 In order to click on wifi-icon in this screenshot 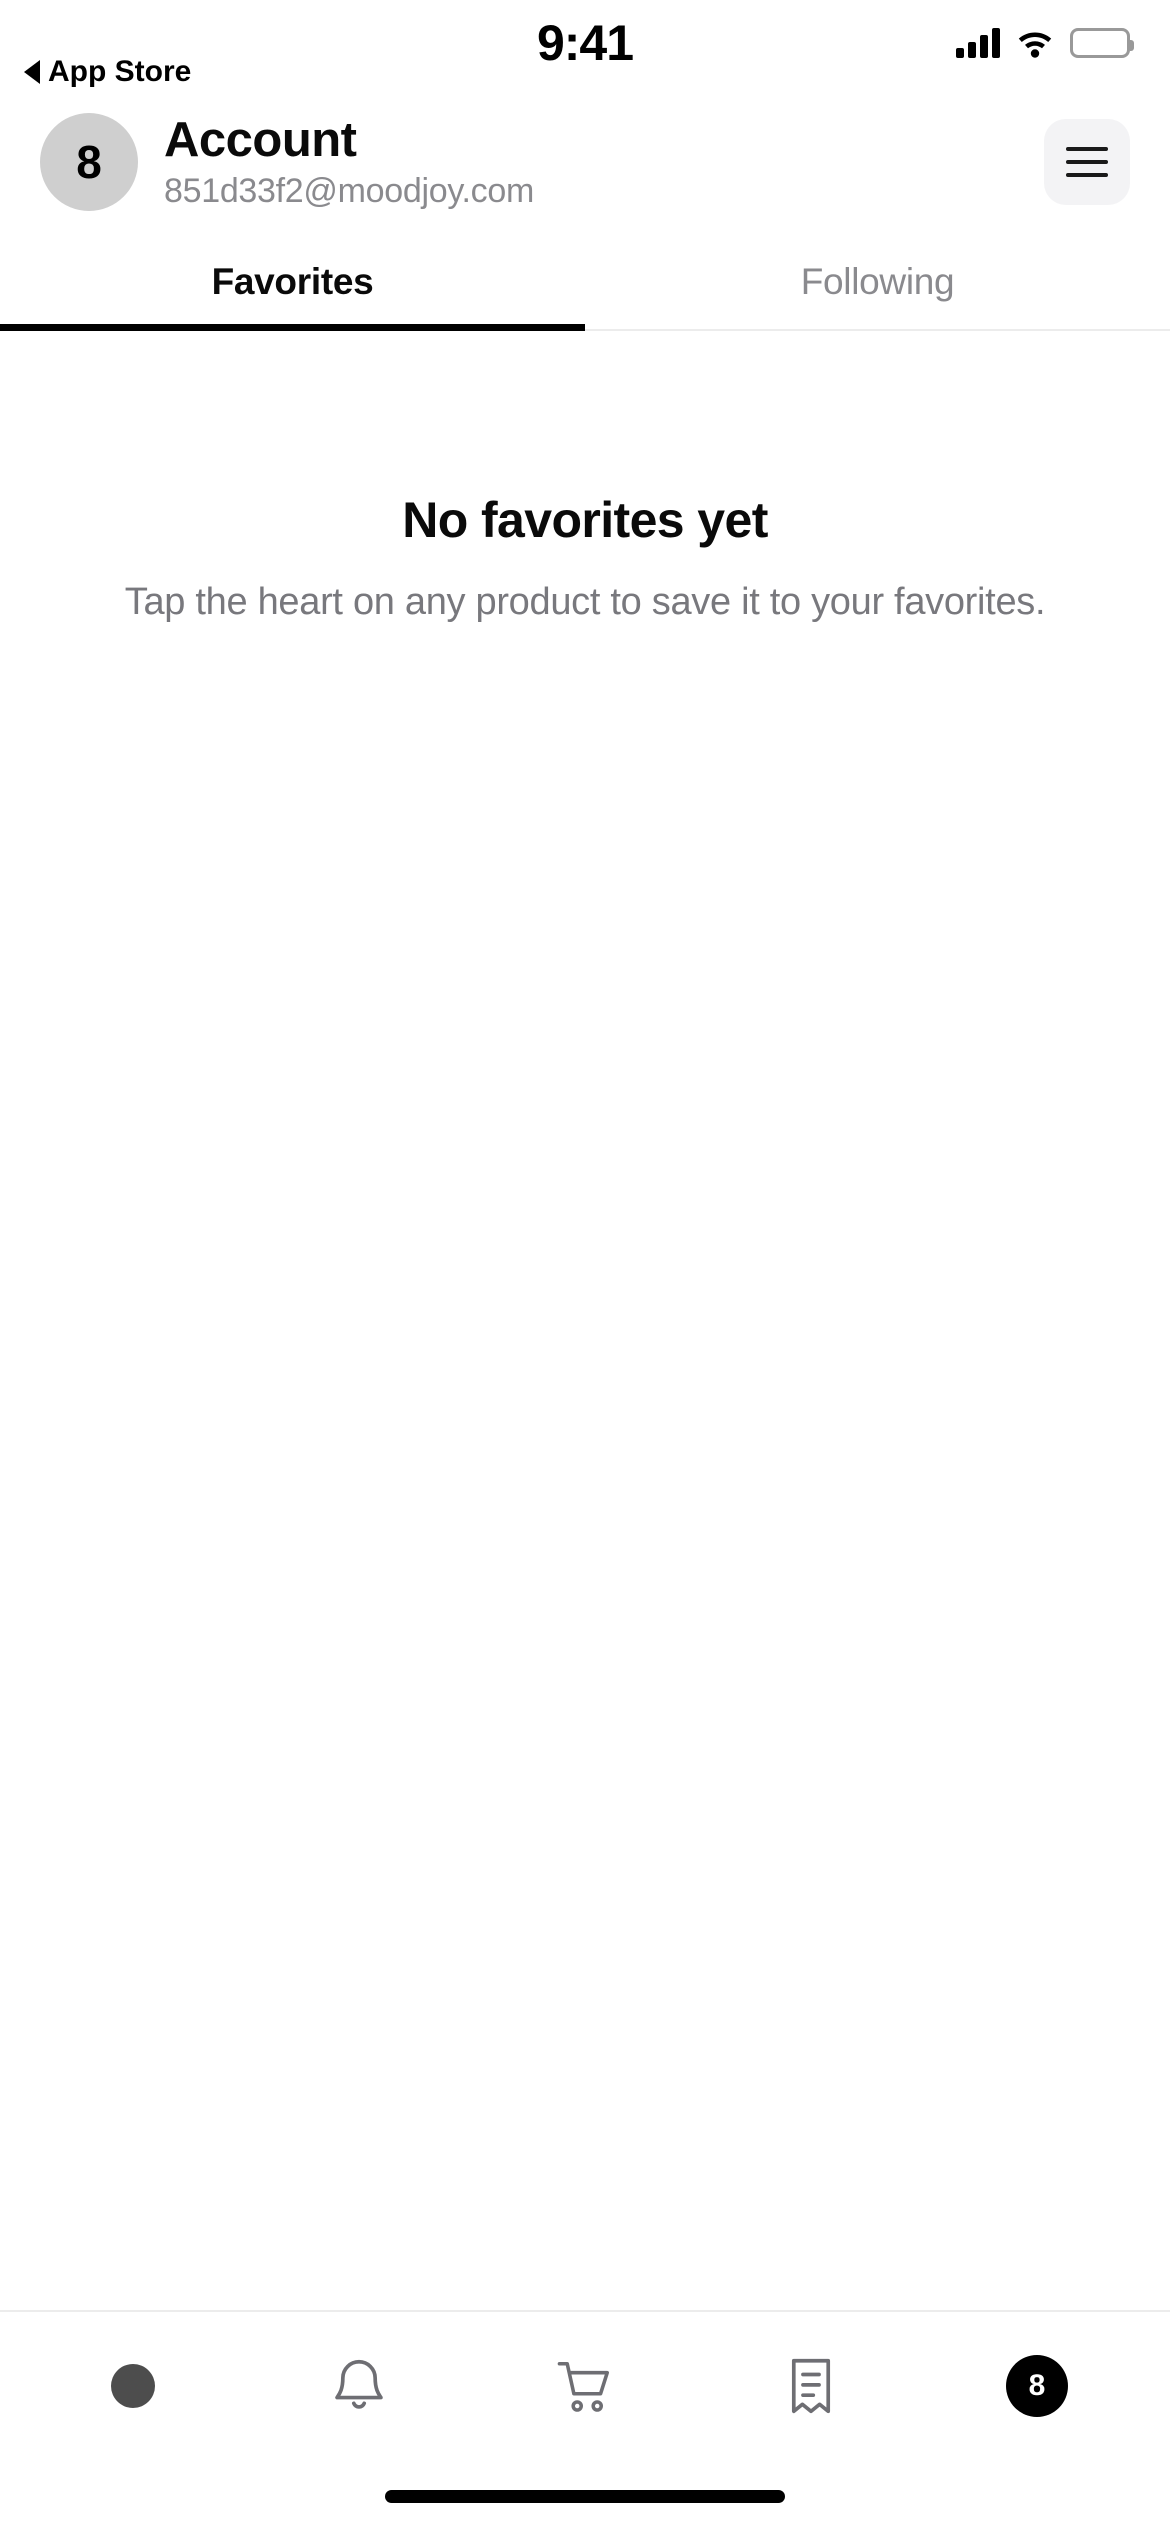, I will do `click(1035, 43)`.